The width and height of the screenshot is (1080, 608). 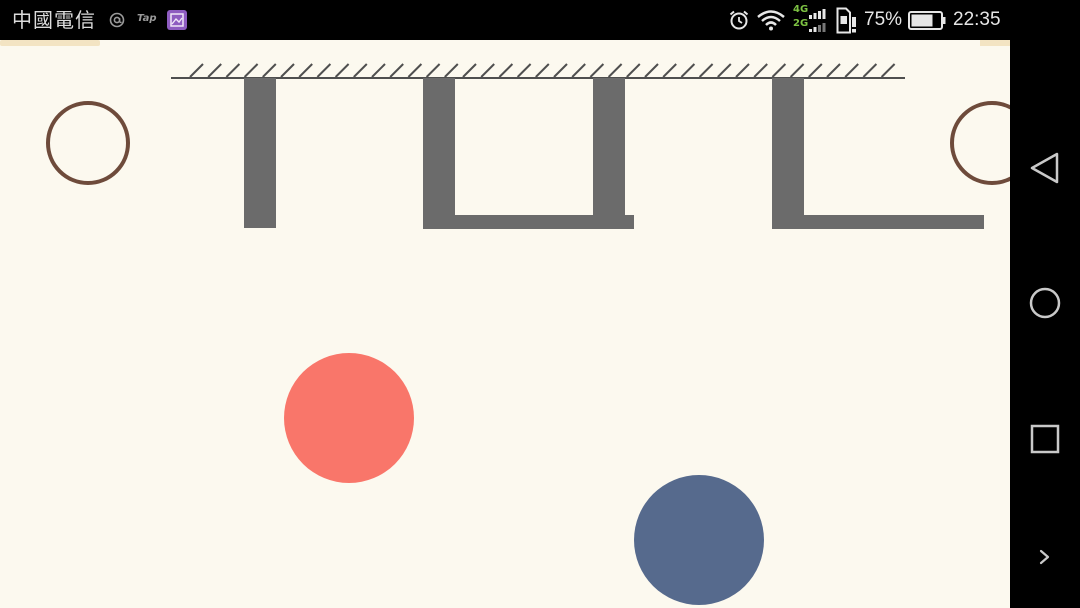 I want to click on signal-icon, so click(x=817, y=20).